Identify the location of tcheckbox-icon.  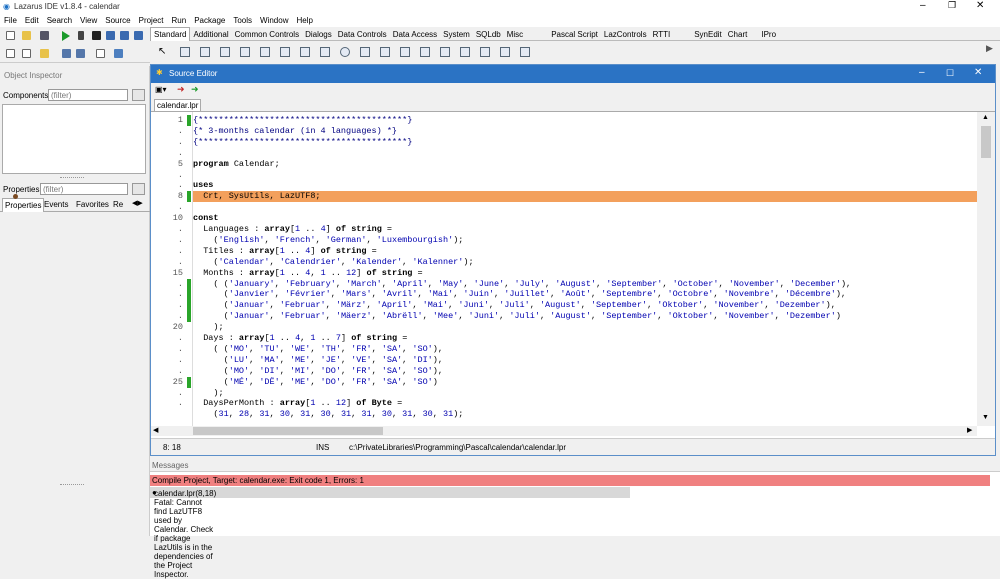
(325, 52).